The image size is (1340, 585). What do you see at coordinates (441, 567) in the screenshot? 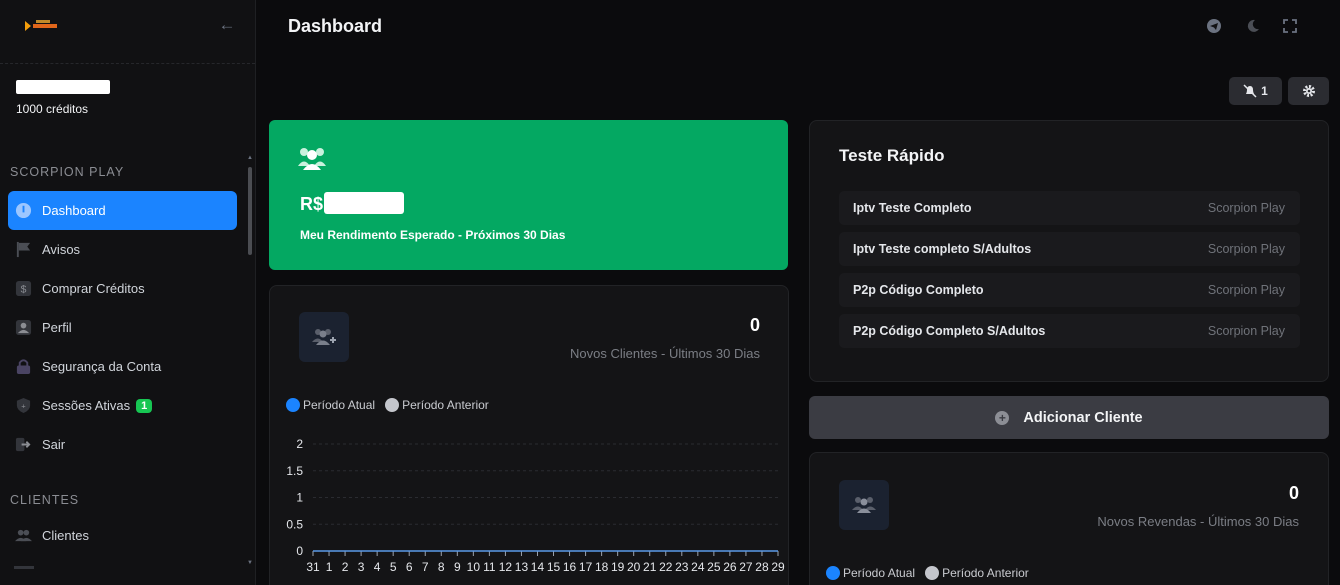
I see `x-tick-label: 8` at bounding box center [441, 567].